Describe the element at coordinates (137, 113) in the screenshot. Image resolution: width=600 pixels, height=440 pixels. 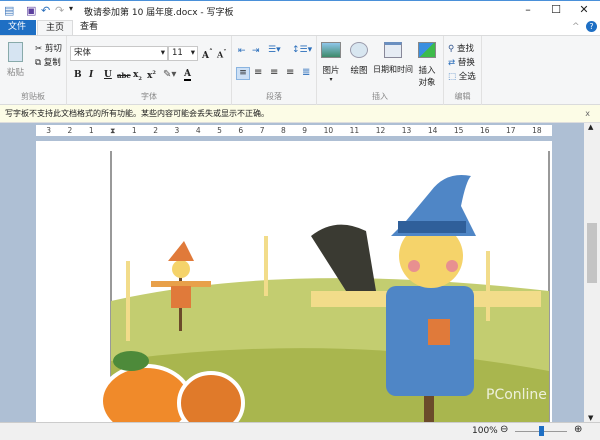
I see `notice-text: 写字板不支持此文档格式的所有功能。某些内容可能会丢失或显示不正确。` at that location.